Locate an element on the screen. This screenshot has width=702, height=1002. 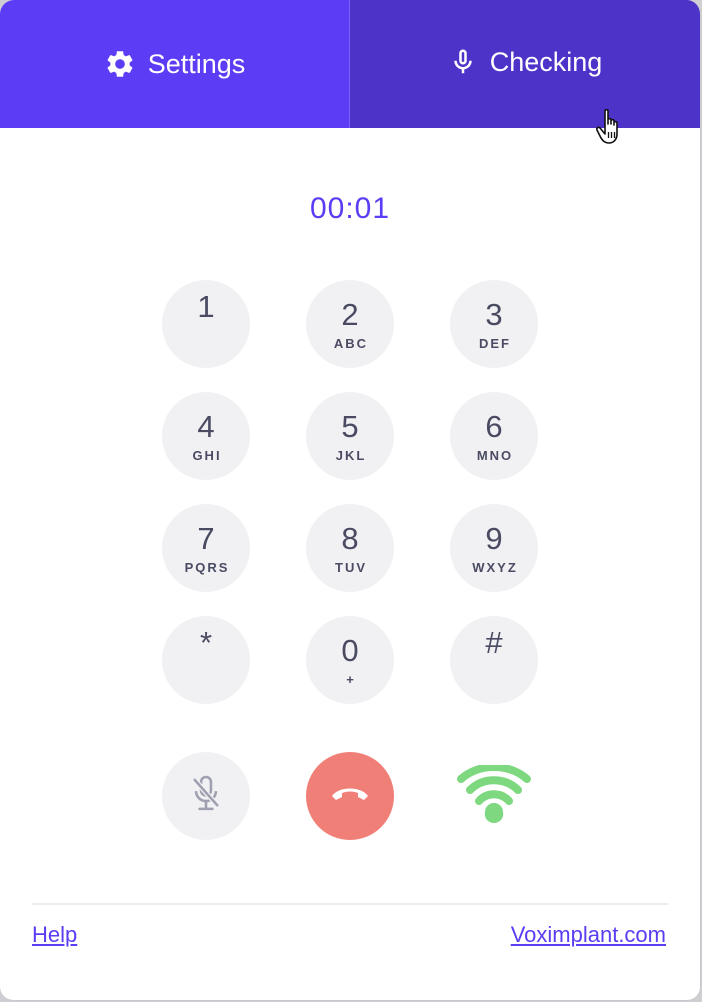
key-digit: 0 is located at coordinates (350, 650).